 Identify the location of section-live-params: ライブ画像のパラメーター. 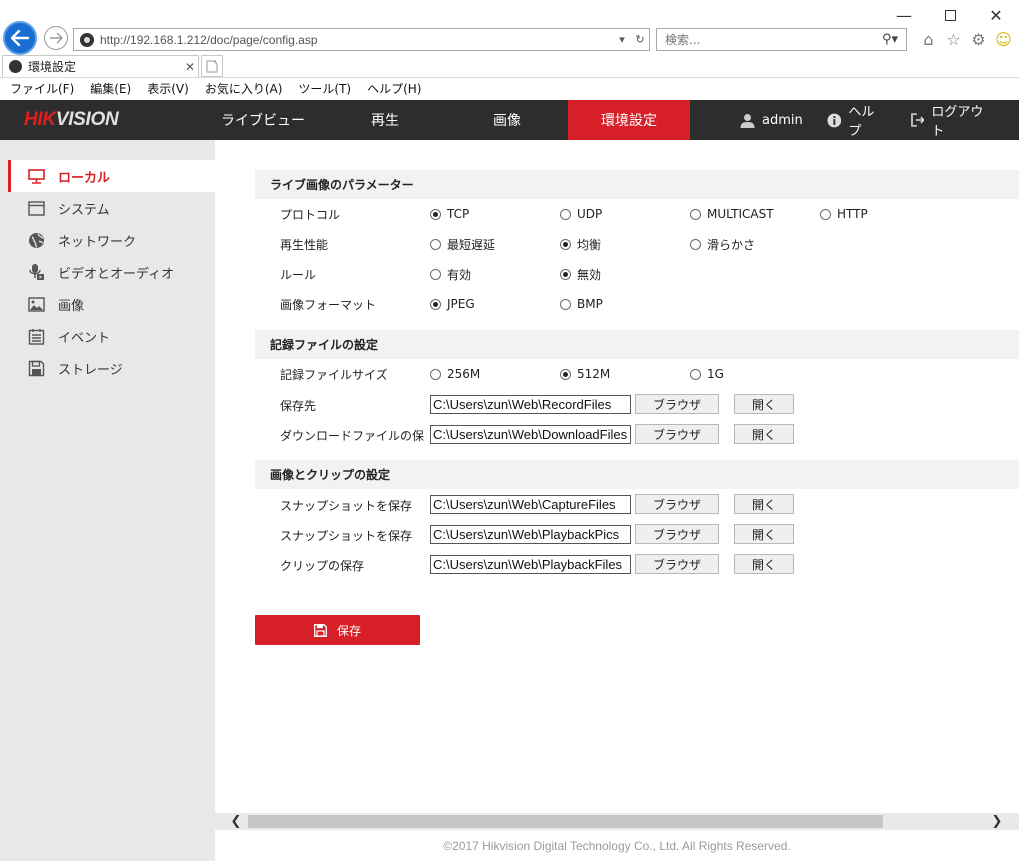
(637, 184).